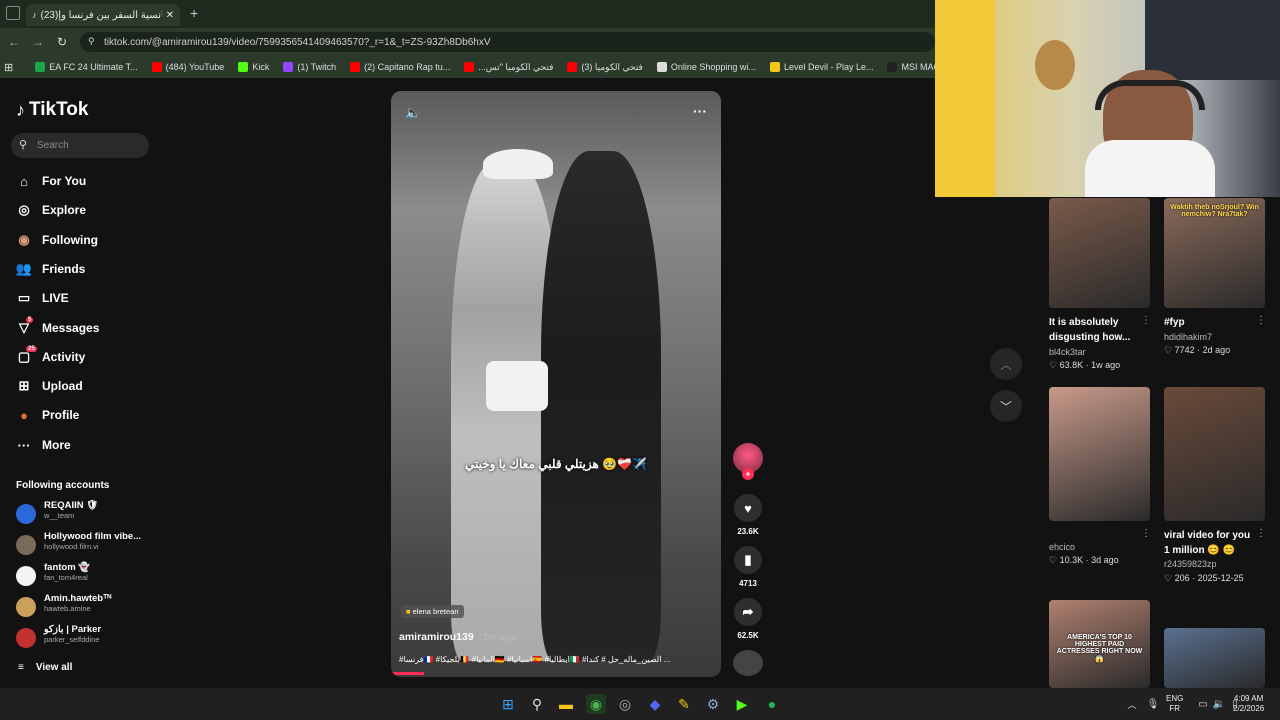 This screenshot has width=1280, height=720. What do you see at coordinates (700, 111) in the screenshot?
I see `more-options-icon: ···` at bounding box center [700, 111].